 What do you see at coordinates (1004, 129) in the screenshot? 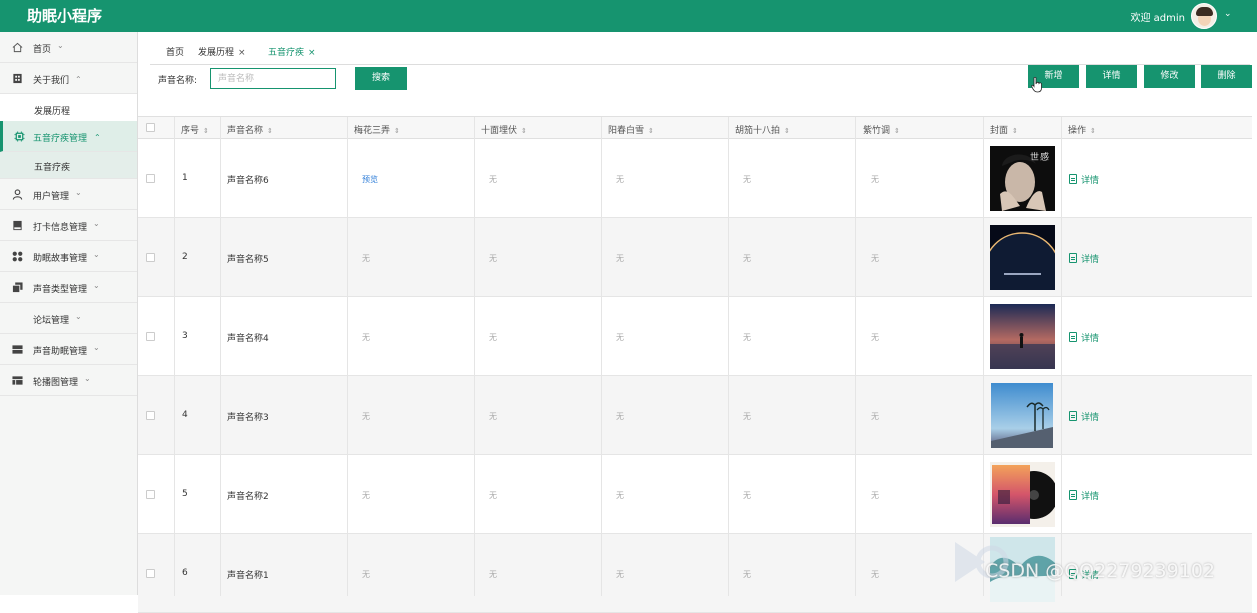
I see `column-header: 封面 ⇕` at bounding box center [1004, 129].